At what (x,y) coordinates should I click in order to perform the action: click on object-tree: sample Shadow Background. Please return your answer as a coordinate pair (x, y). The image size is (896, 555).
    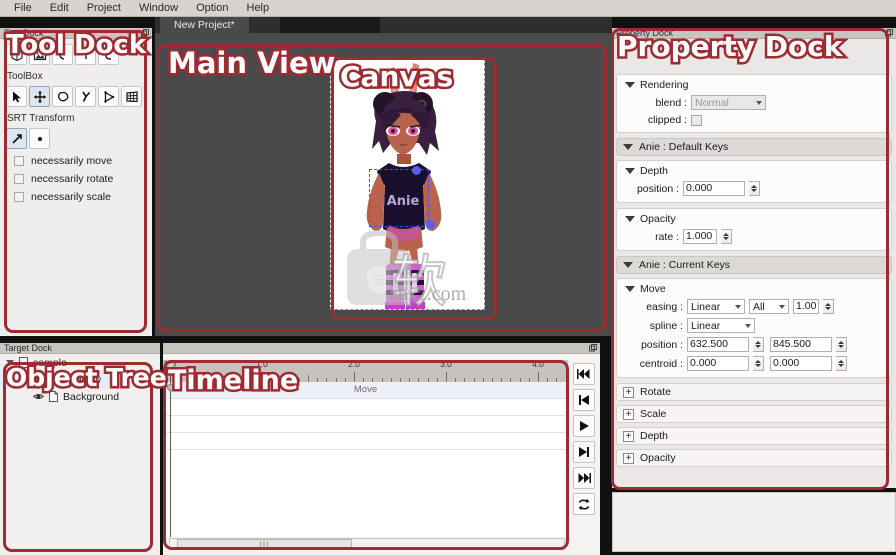
    Looking at the image, I should click on (80, 379).